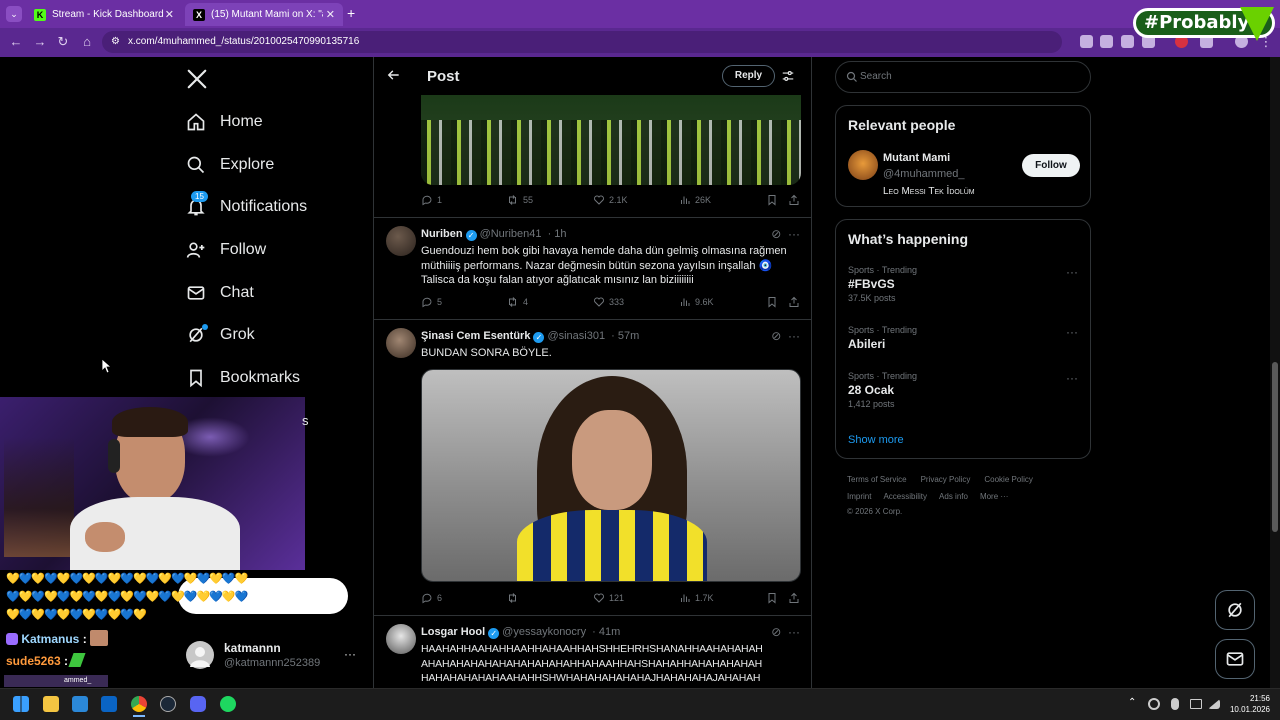 This screenshot has height=720, width=1280. I want to click on grok-floating-button, so click(1235, 610).